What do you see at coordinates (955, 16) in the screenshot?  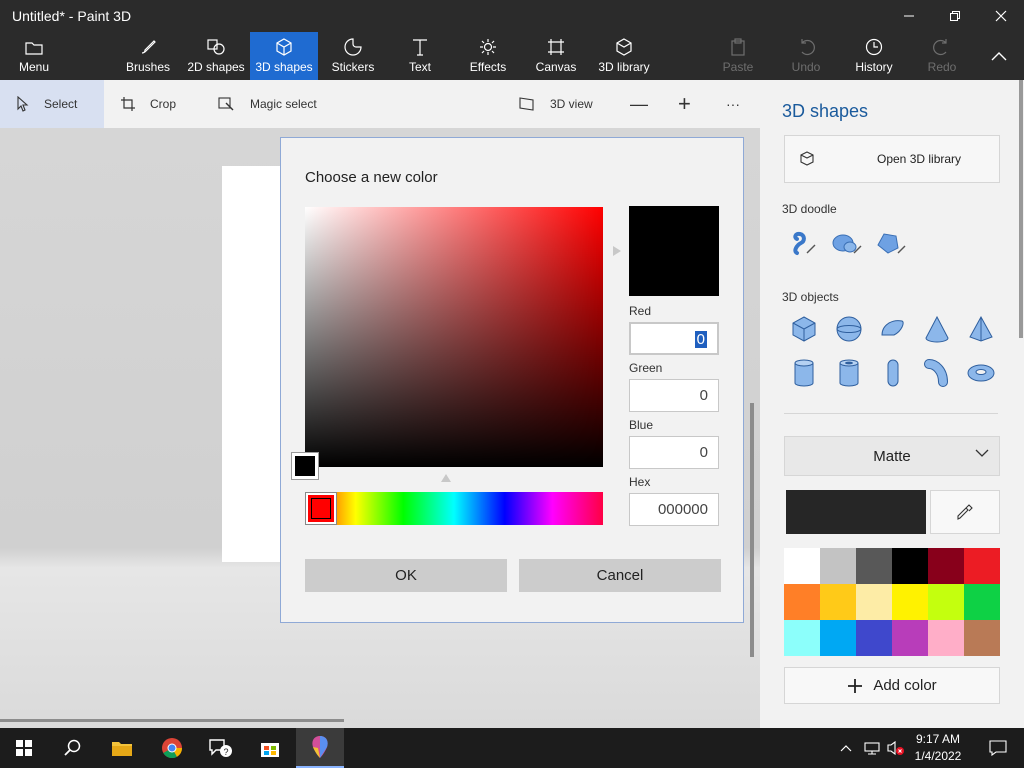 I see `restore-button` at bounding box center [955, 16].